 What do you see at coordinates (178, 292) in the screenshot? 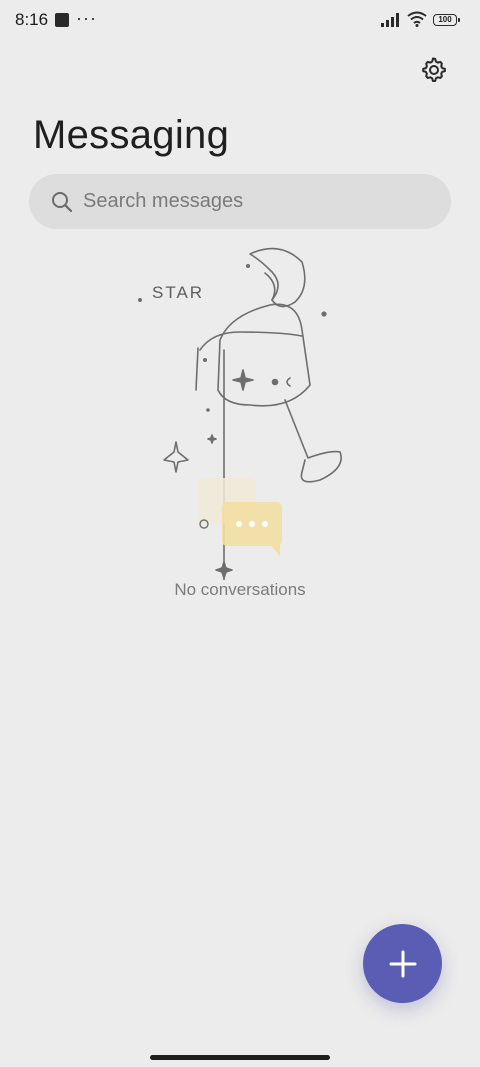
I see `illustration-star-text: STAR` at bounding box center [178, 292].